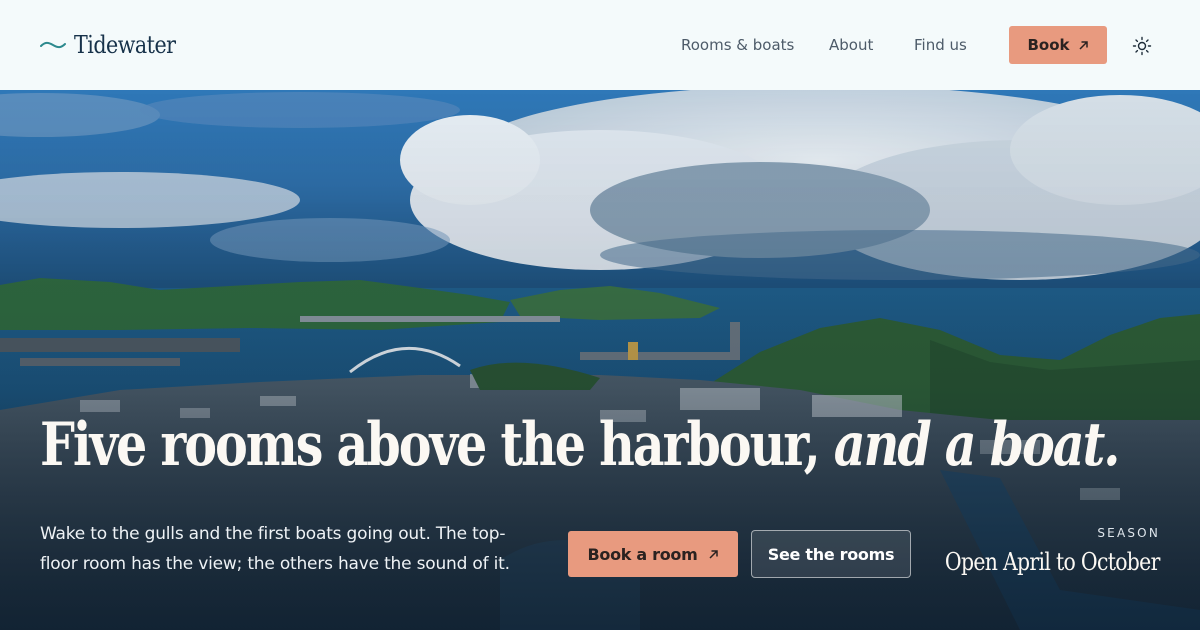  What do you see at coordinates (940, 45) in the screenshot?
I see `nav-find-us: Find us` at bounding box center [940, 45].